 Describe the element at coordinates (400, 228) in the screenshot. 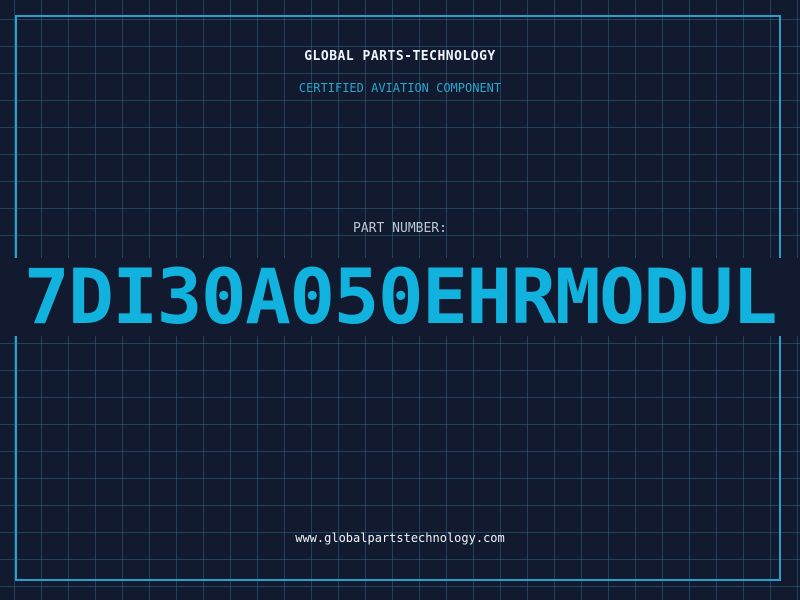

I see `part-number-label: PART NUMBER:` at that location.